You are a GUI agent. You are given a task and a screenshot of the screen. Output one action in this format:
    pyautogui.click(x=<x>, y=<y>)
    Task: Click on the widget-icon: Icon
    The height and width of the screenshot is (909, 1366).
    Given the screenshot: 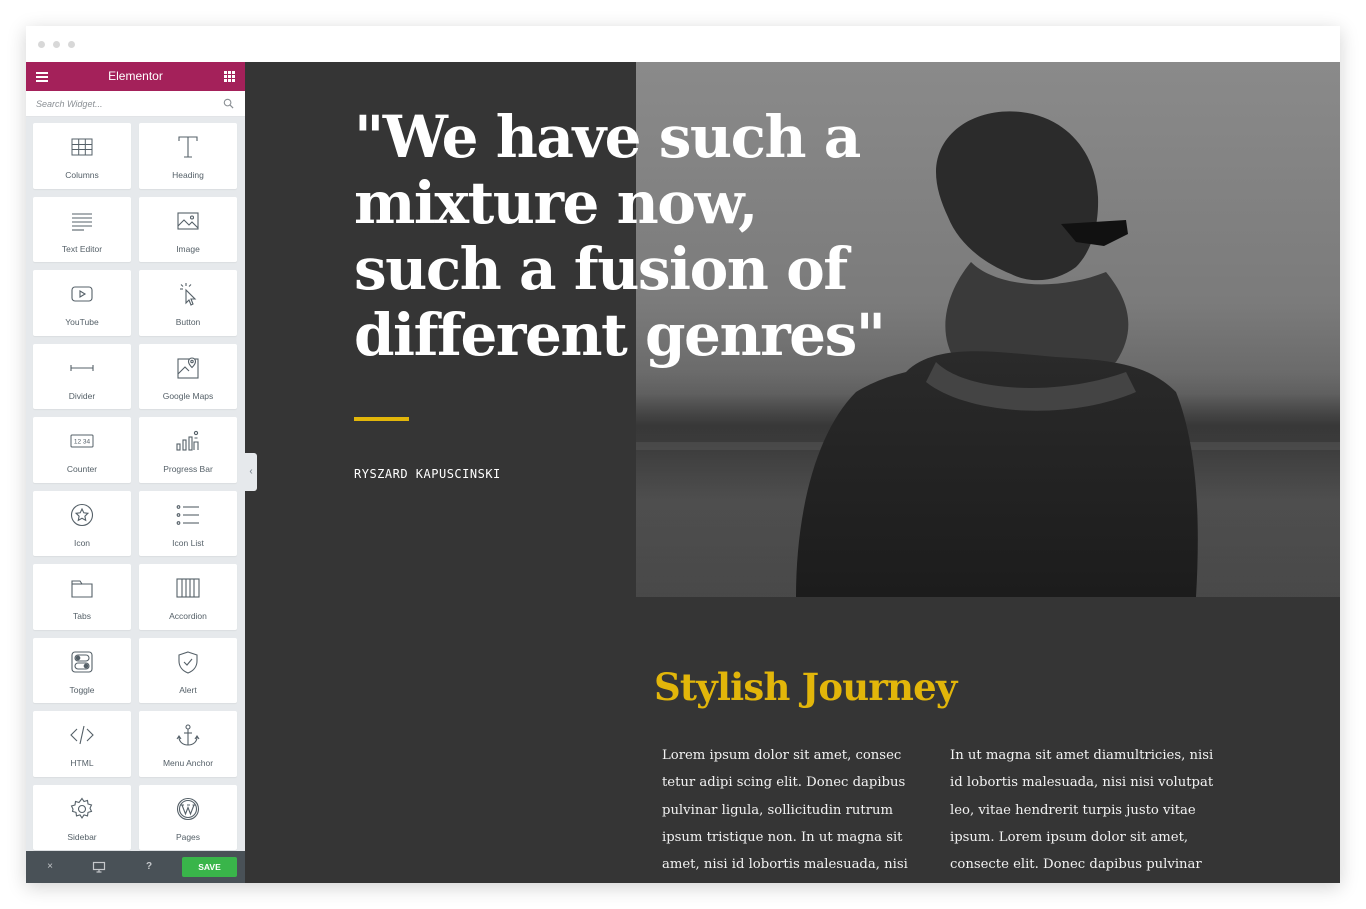 What is the action you would take?
    pyautogui.click(x=82, y=523)
    